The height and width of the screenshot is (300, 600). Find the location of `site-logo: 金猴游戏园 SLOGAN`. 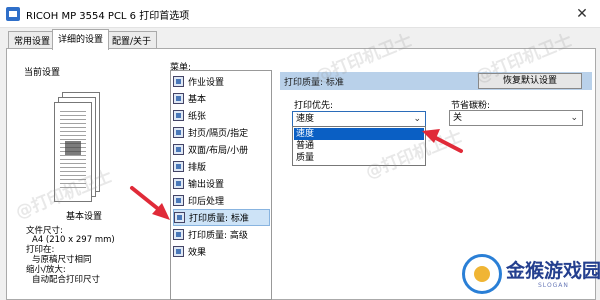

site-logo: 金猴游戏园 SLOGAN is located at coordinates (531, 272).